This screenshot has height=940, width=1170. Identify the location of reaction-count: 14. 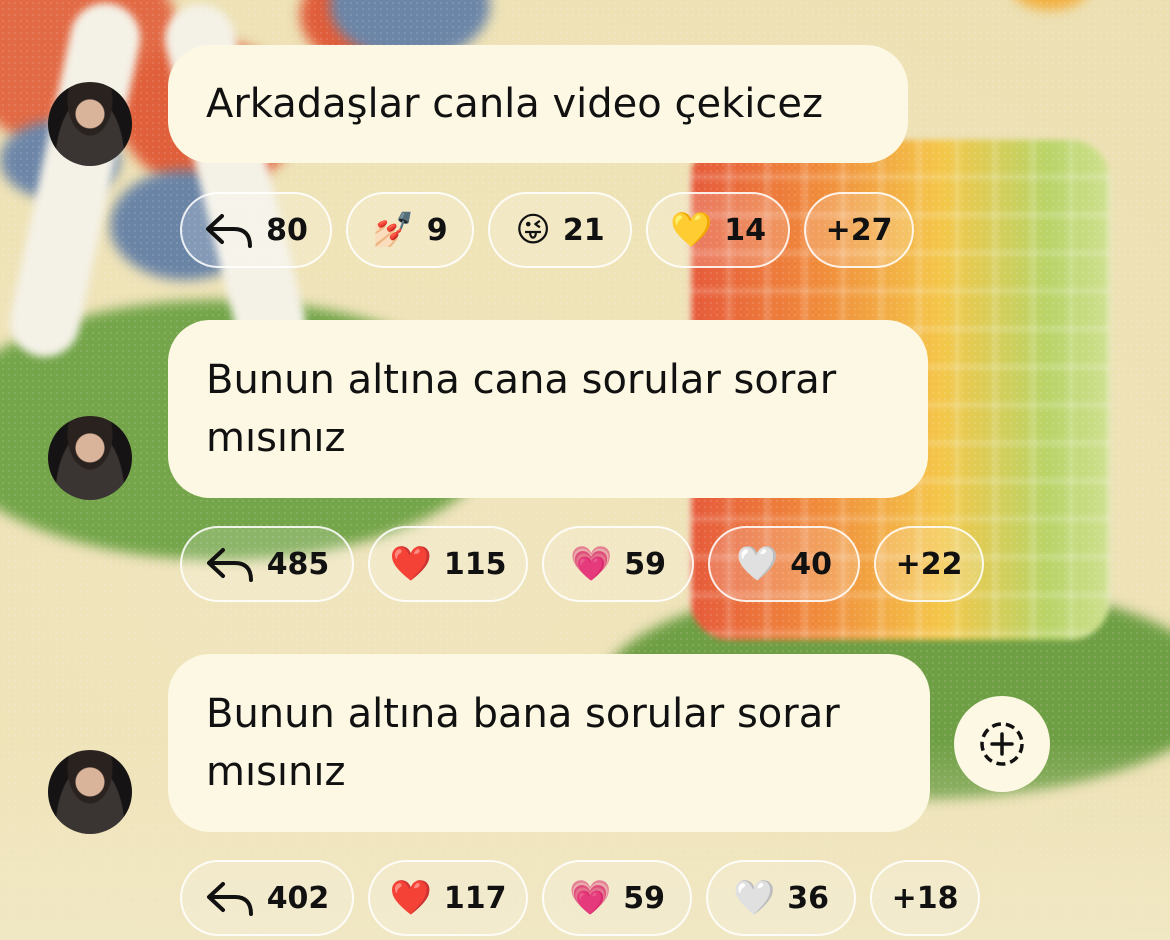
(745, 230).